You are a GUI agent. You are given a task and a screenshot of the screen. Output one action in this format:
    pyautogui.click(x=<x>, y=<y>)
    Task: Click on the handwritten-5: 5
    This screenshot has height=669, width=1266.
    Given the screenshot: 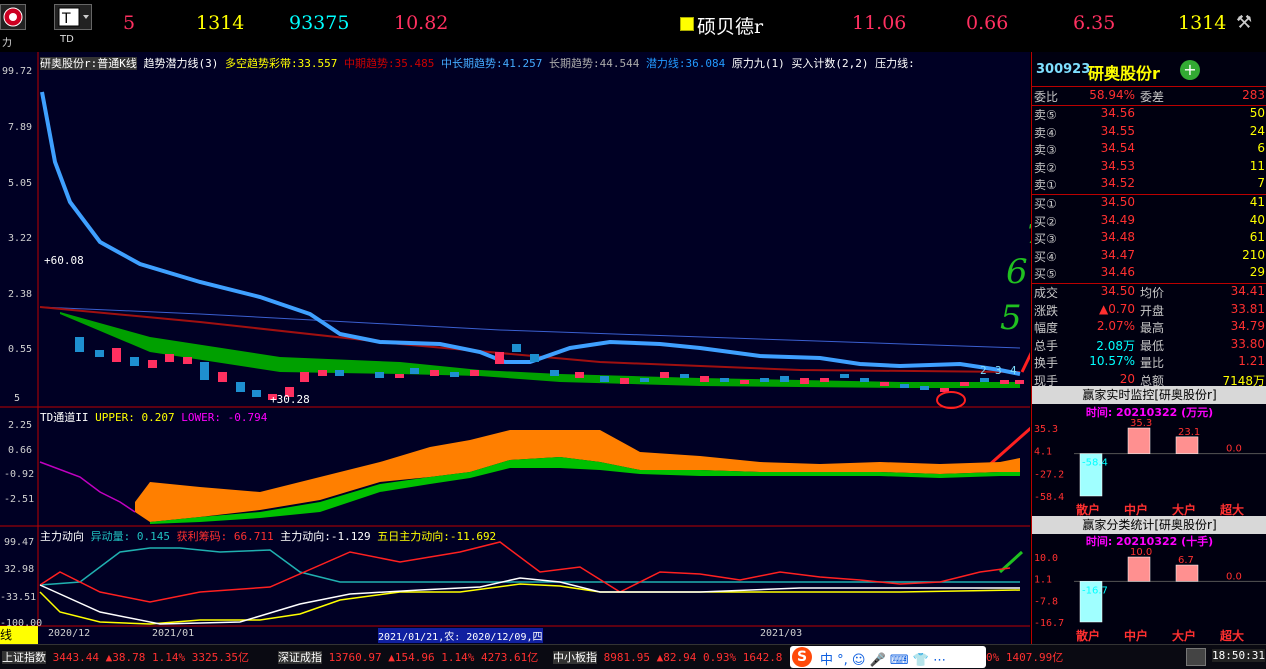 What is the action you would take?
    pyautogui.click(x=1011, y=318)
    